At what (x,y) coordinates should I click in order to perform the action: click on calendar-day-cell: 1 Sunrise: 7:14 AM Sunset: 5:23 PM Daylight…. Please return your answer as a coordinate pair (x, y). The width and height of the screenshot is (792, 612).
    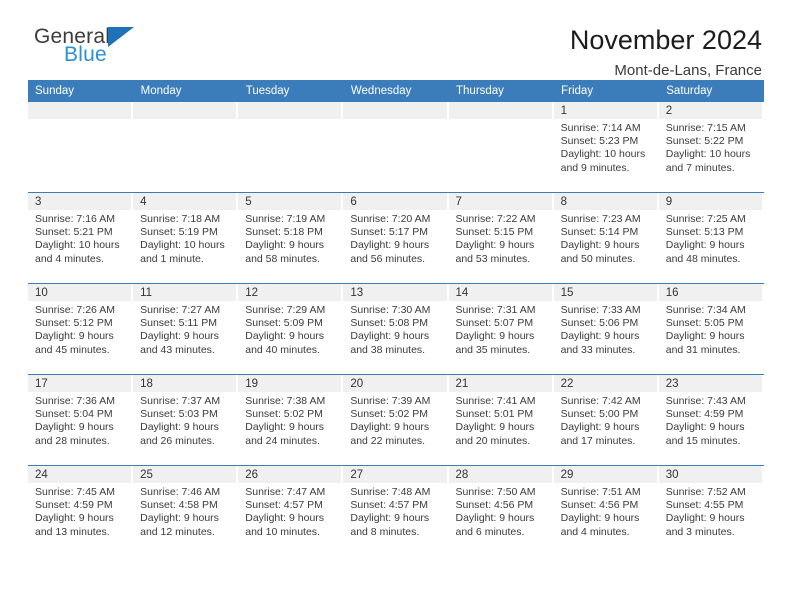
    Looking at the image, I should click on (606, 147).